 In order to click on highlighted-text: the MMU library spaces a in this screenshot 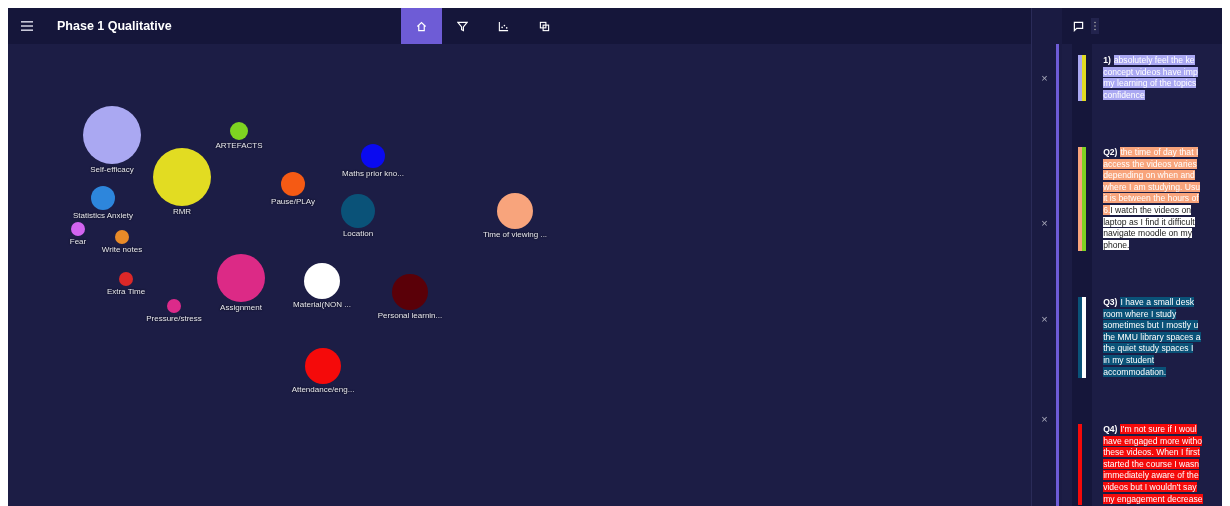, I will do `click(1152, 336)`.